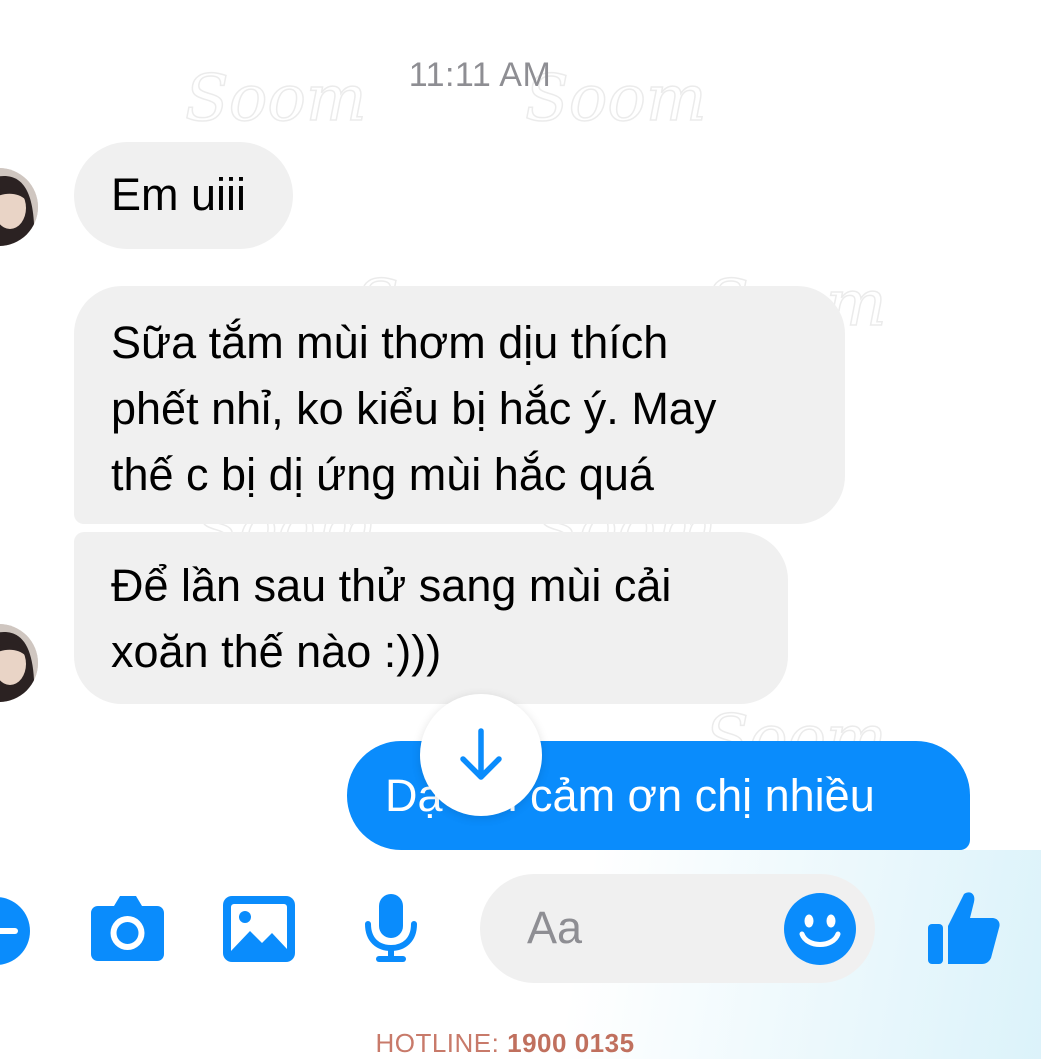  Describe the element at coordinates (390, 342) in the screenshot. I see `message-text-line: Sữa tắm mùi thơm dịu thích` at that location.